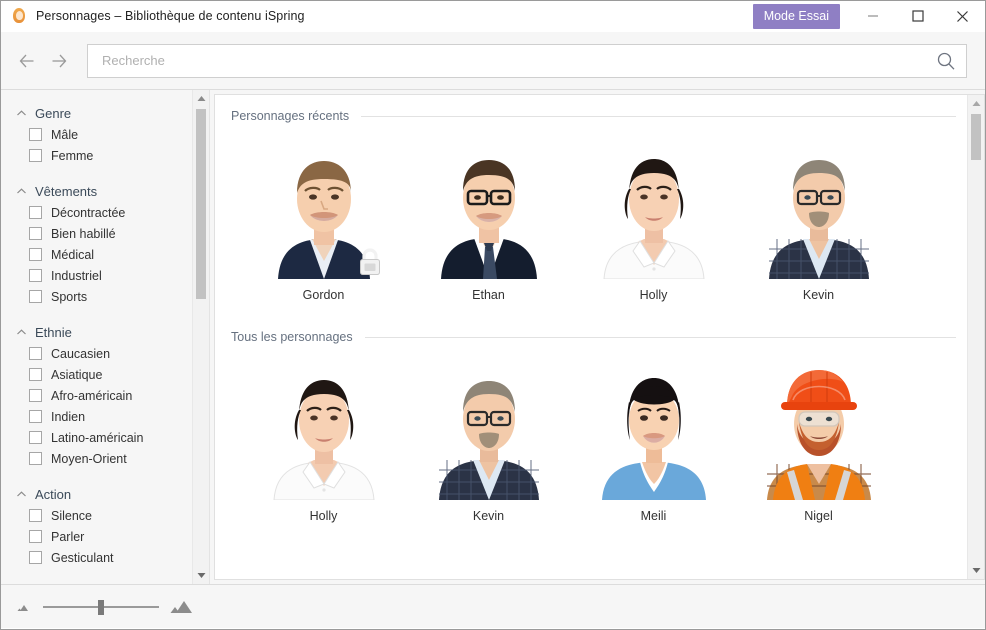 This screenshot has width=986, height=630. Describe the element at coordinates (818, 516) in the screenshot. I see `character-name: Nigel` at that location.